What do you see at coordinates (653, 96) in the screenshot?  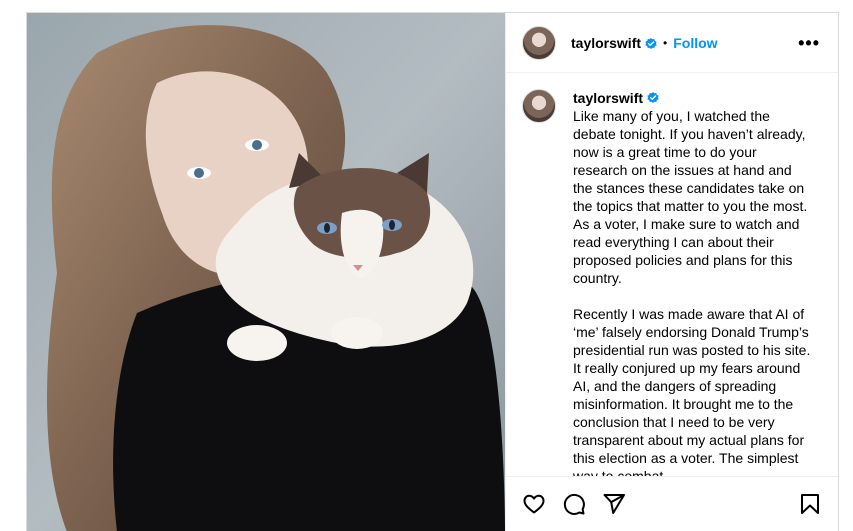 I see `caption-verified-badge-icon` at bounding box center [653, 96].